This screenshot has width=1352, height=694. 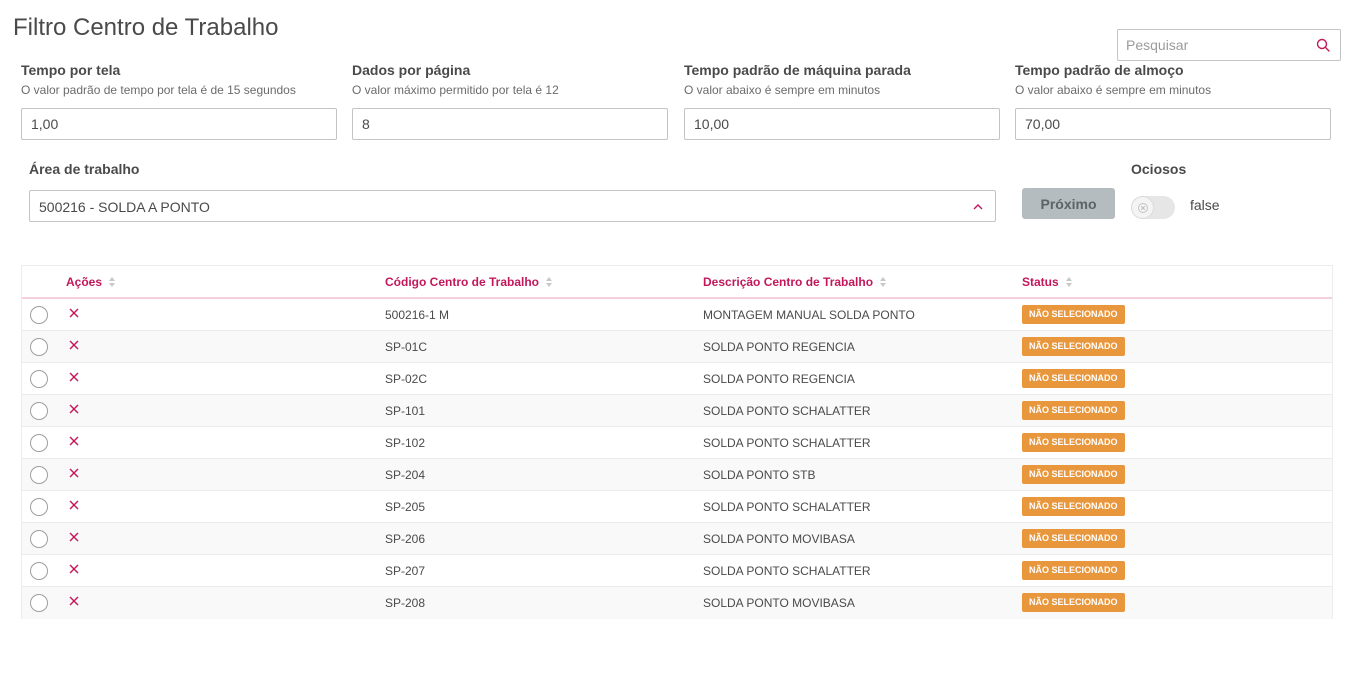 What do you see at coordinates (405, 475) in the screenshot?
I see `cell-codigo: SP-204` at bounding box center [405, 475].